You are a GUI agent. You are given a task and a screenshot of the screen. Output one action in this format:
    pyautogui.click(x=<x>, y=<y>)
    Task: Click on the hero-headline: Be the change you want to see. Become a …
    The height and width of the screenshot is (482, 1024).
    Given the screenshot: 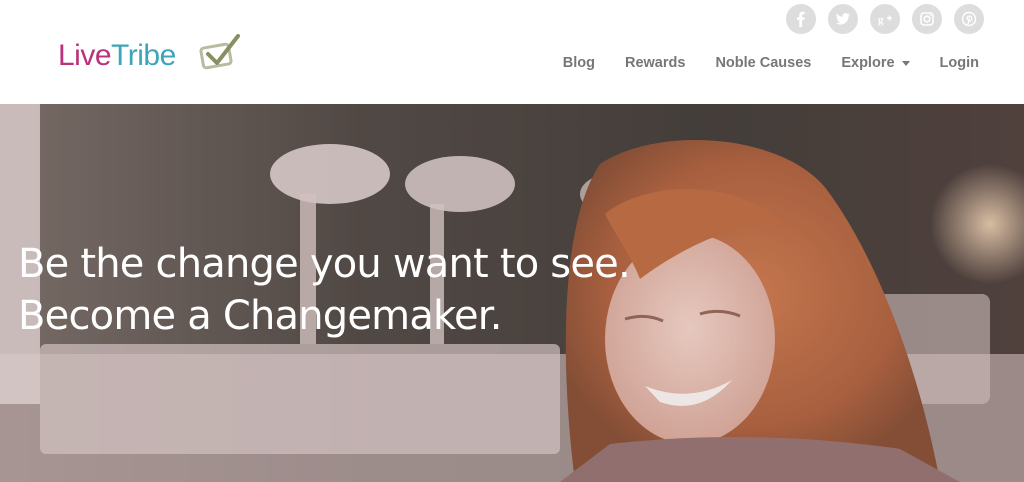 What is the action you would take?
    pyautogui.click(x=324, y=290)
    